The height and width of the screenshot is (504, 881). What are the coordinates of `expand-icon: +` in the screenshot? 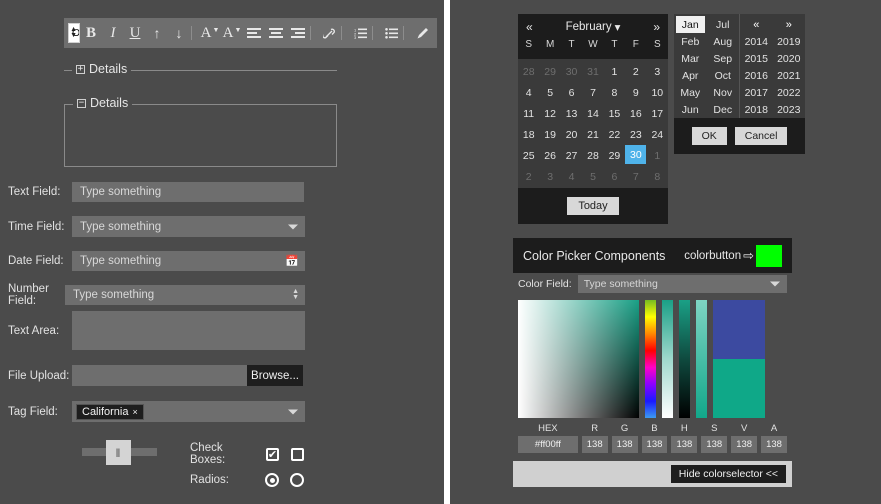 It's located at (80, 69).